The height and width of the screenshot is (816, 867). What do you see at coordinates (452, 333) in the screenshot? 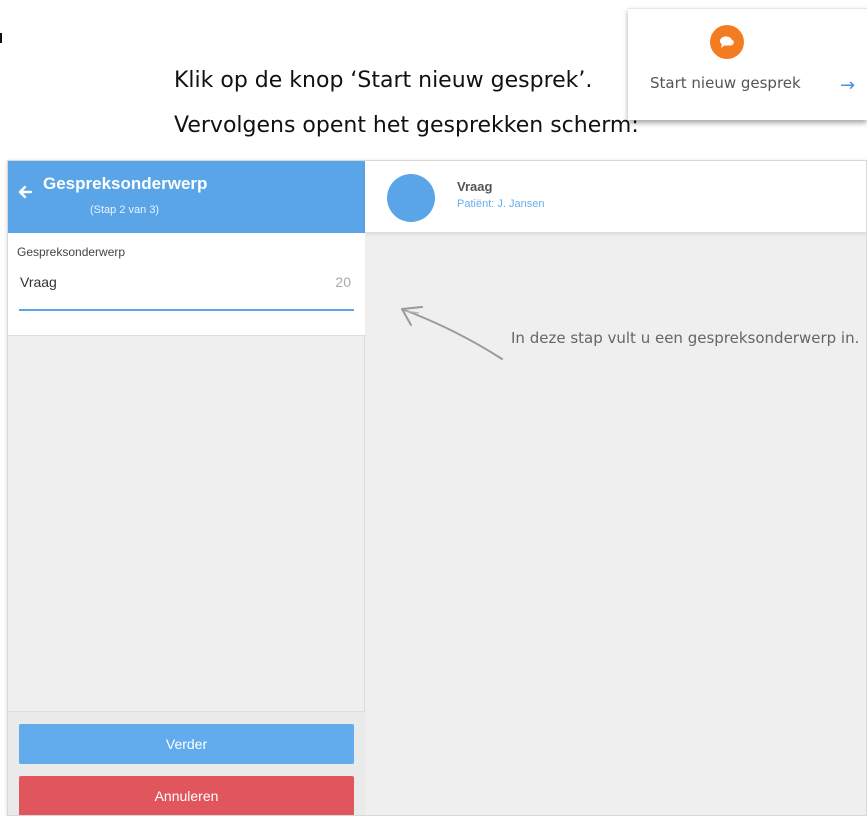
I see `pointer-arrow-icon` at bounding box center [452, 333].